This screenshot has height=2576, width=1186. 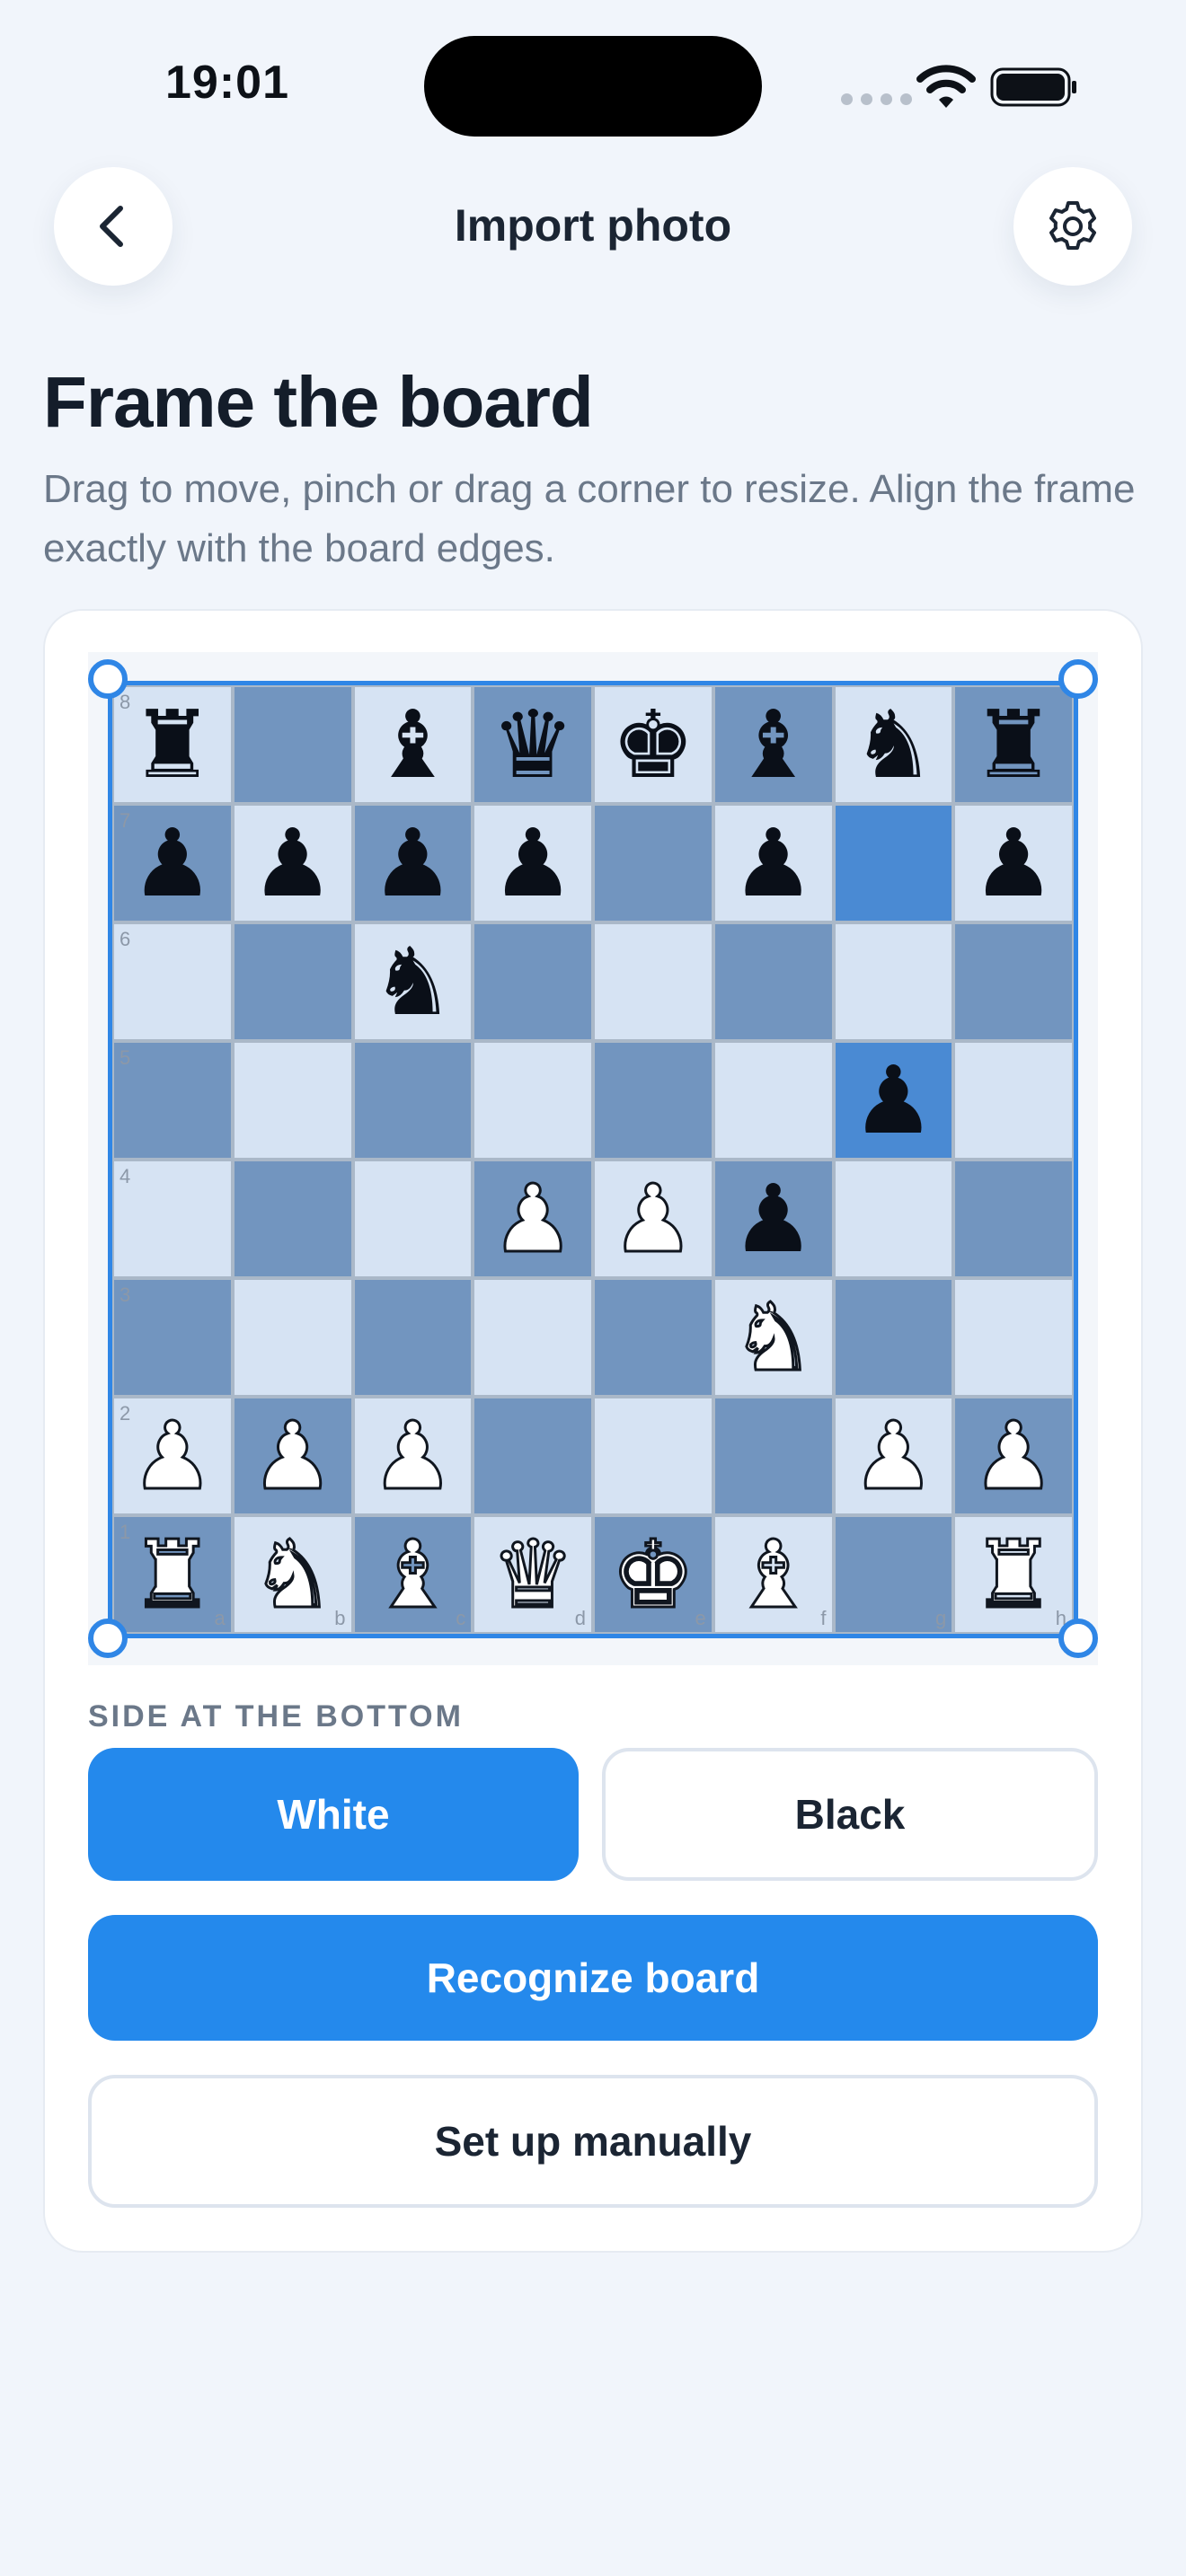 I want to click on square-f6, so click(x=773, y=981).